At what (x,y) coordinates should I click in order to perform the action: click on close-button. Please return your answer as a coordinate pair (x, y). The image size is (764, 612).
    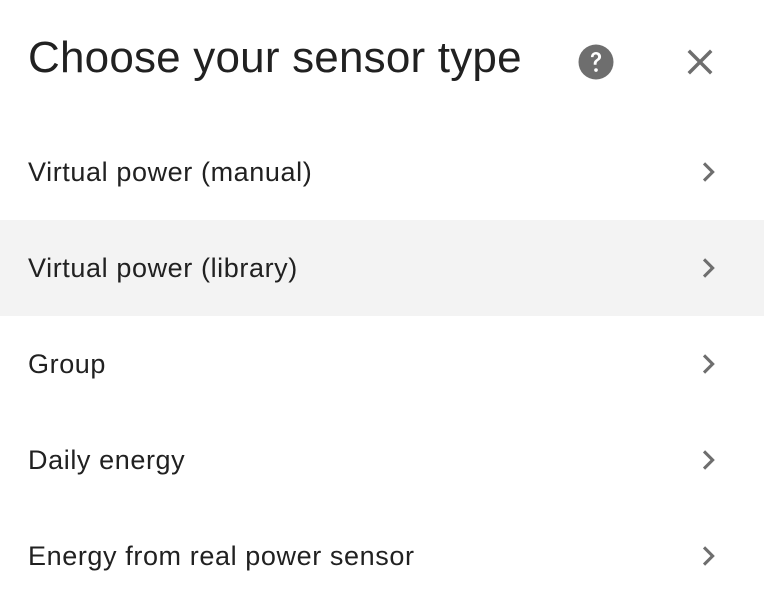
    Looking at the image, I should click on (700, 62).